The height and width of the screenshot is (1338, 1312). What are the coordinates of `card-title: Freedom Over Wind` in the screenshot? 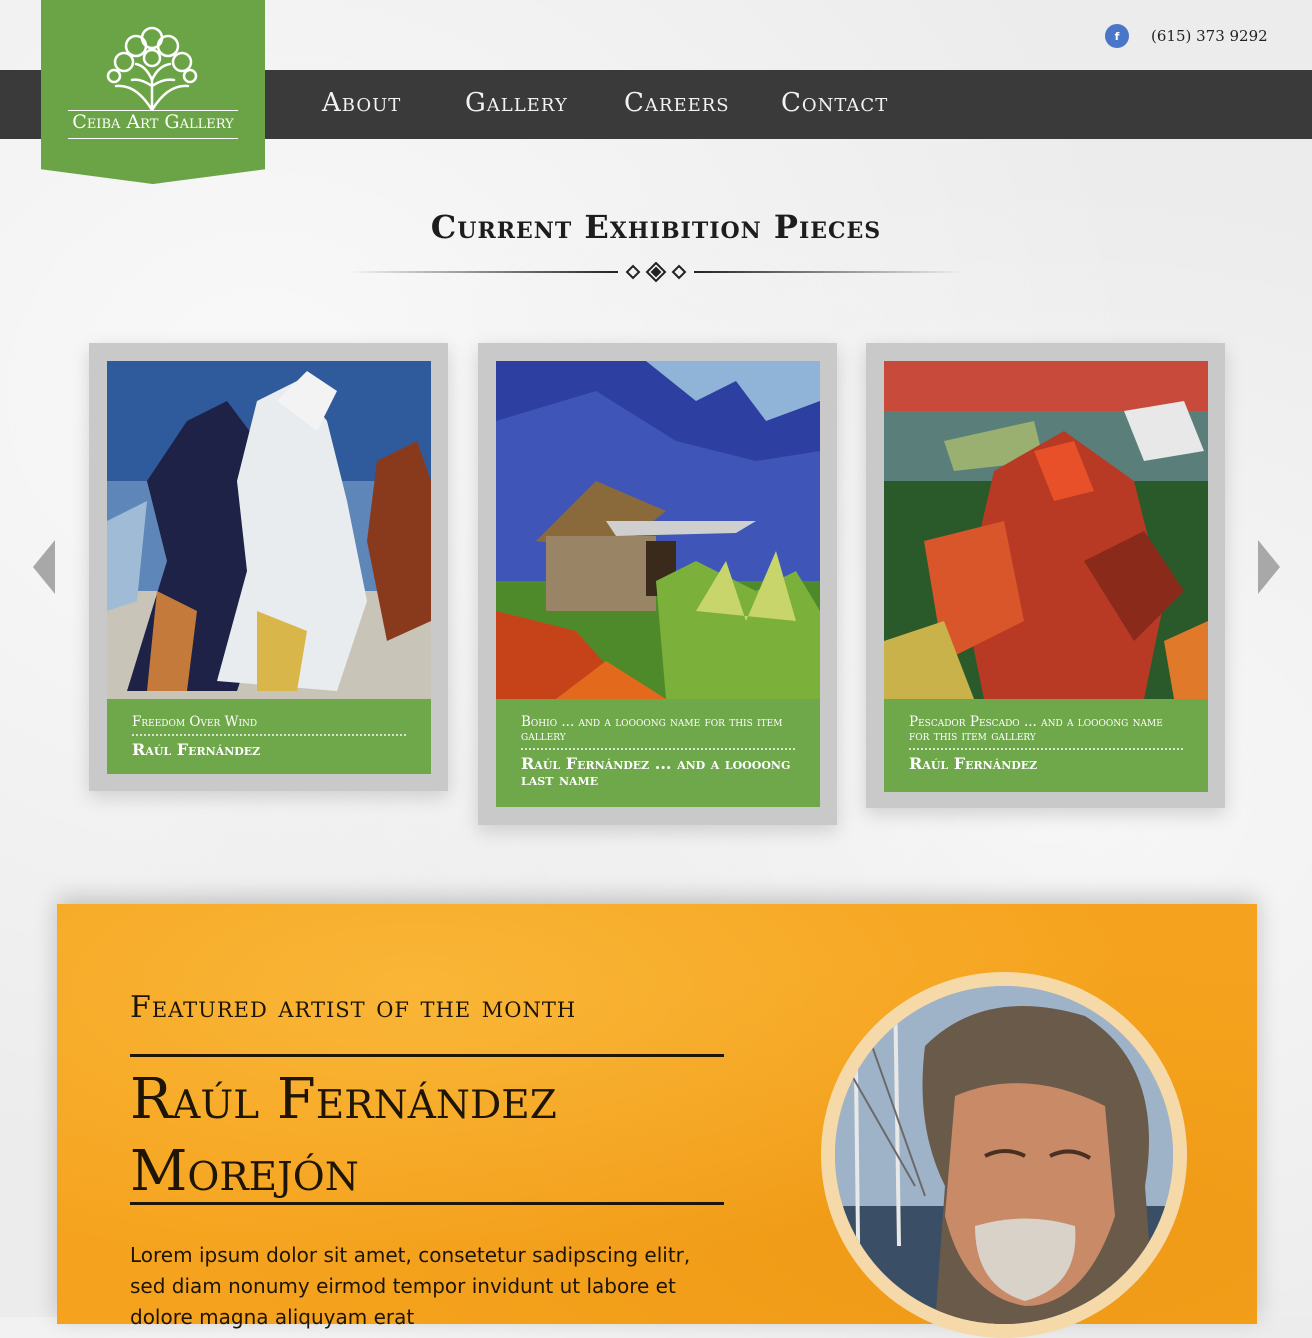 It's located at (195, 722).